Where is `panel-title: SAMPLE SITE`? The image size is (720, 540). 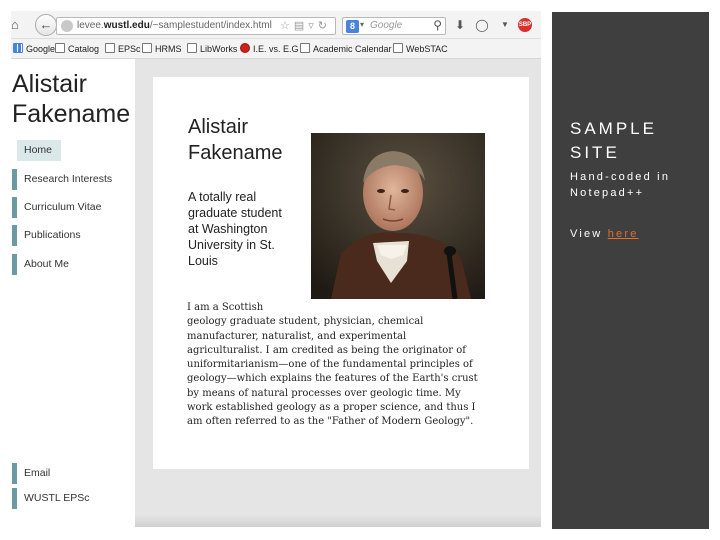 panel-title: SAMPLE SITE is located at coordinates (613, 140).